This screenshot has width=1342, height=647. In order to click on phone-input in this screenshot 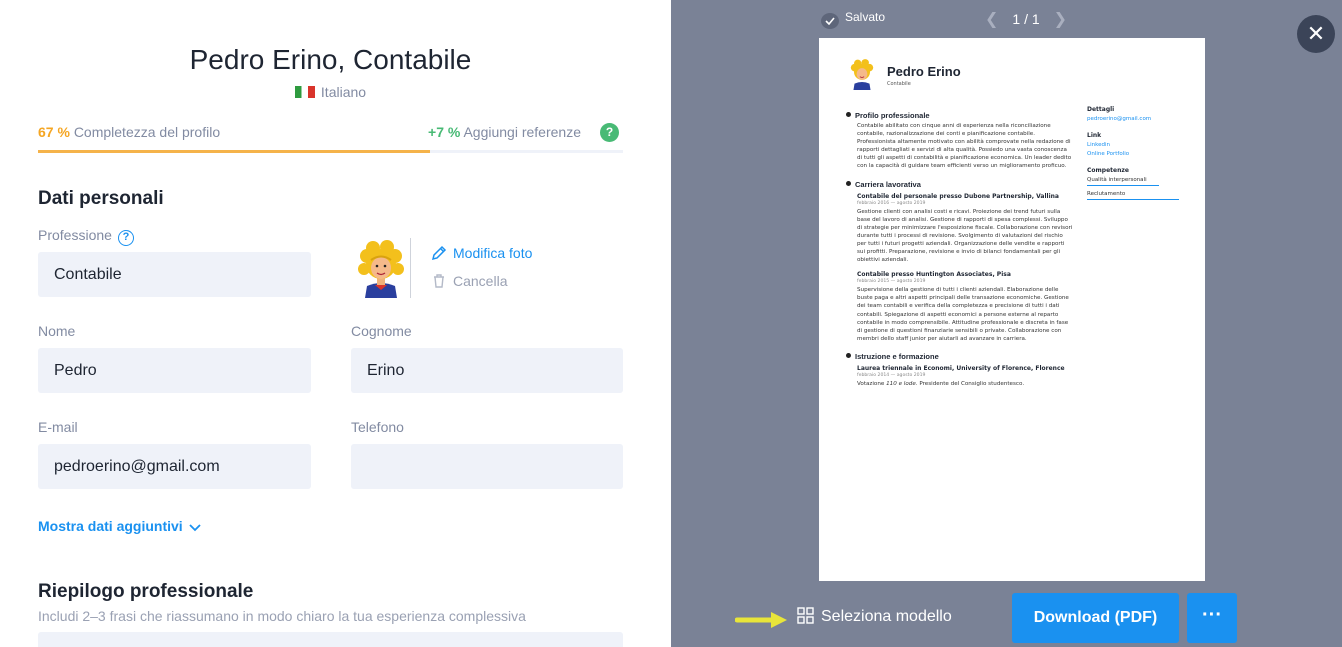, I will do `click(487, 466)`.